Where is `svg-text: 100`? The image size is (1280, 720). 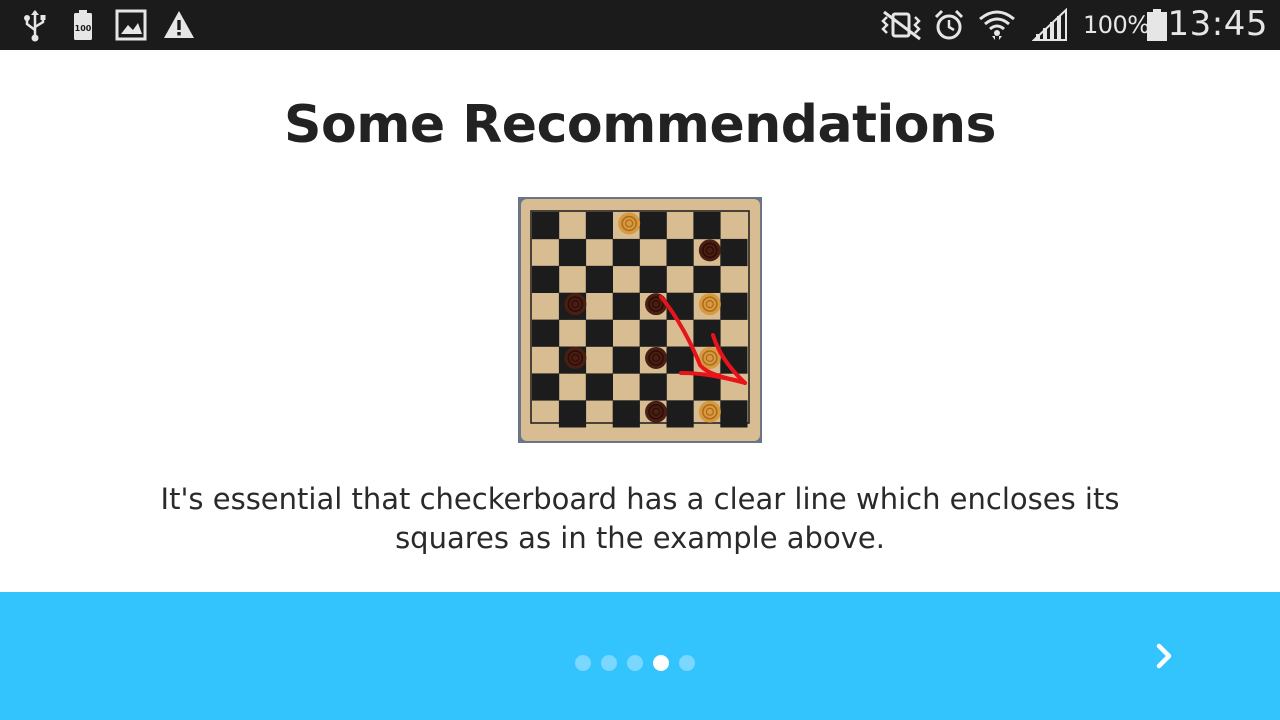 svg-text: 100 is located at coordinates (83, 28).